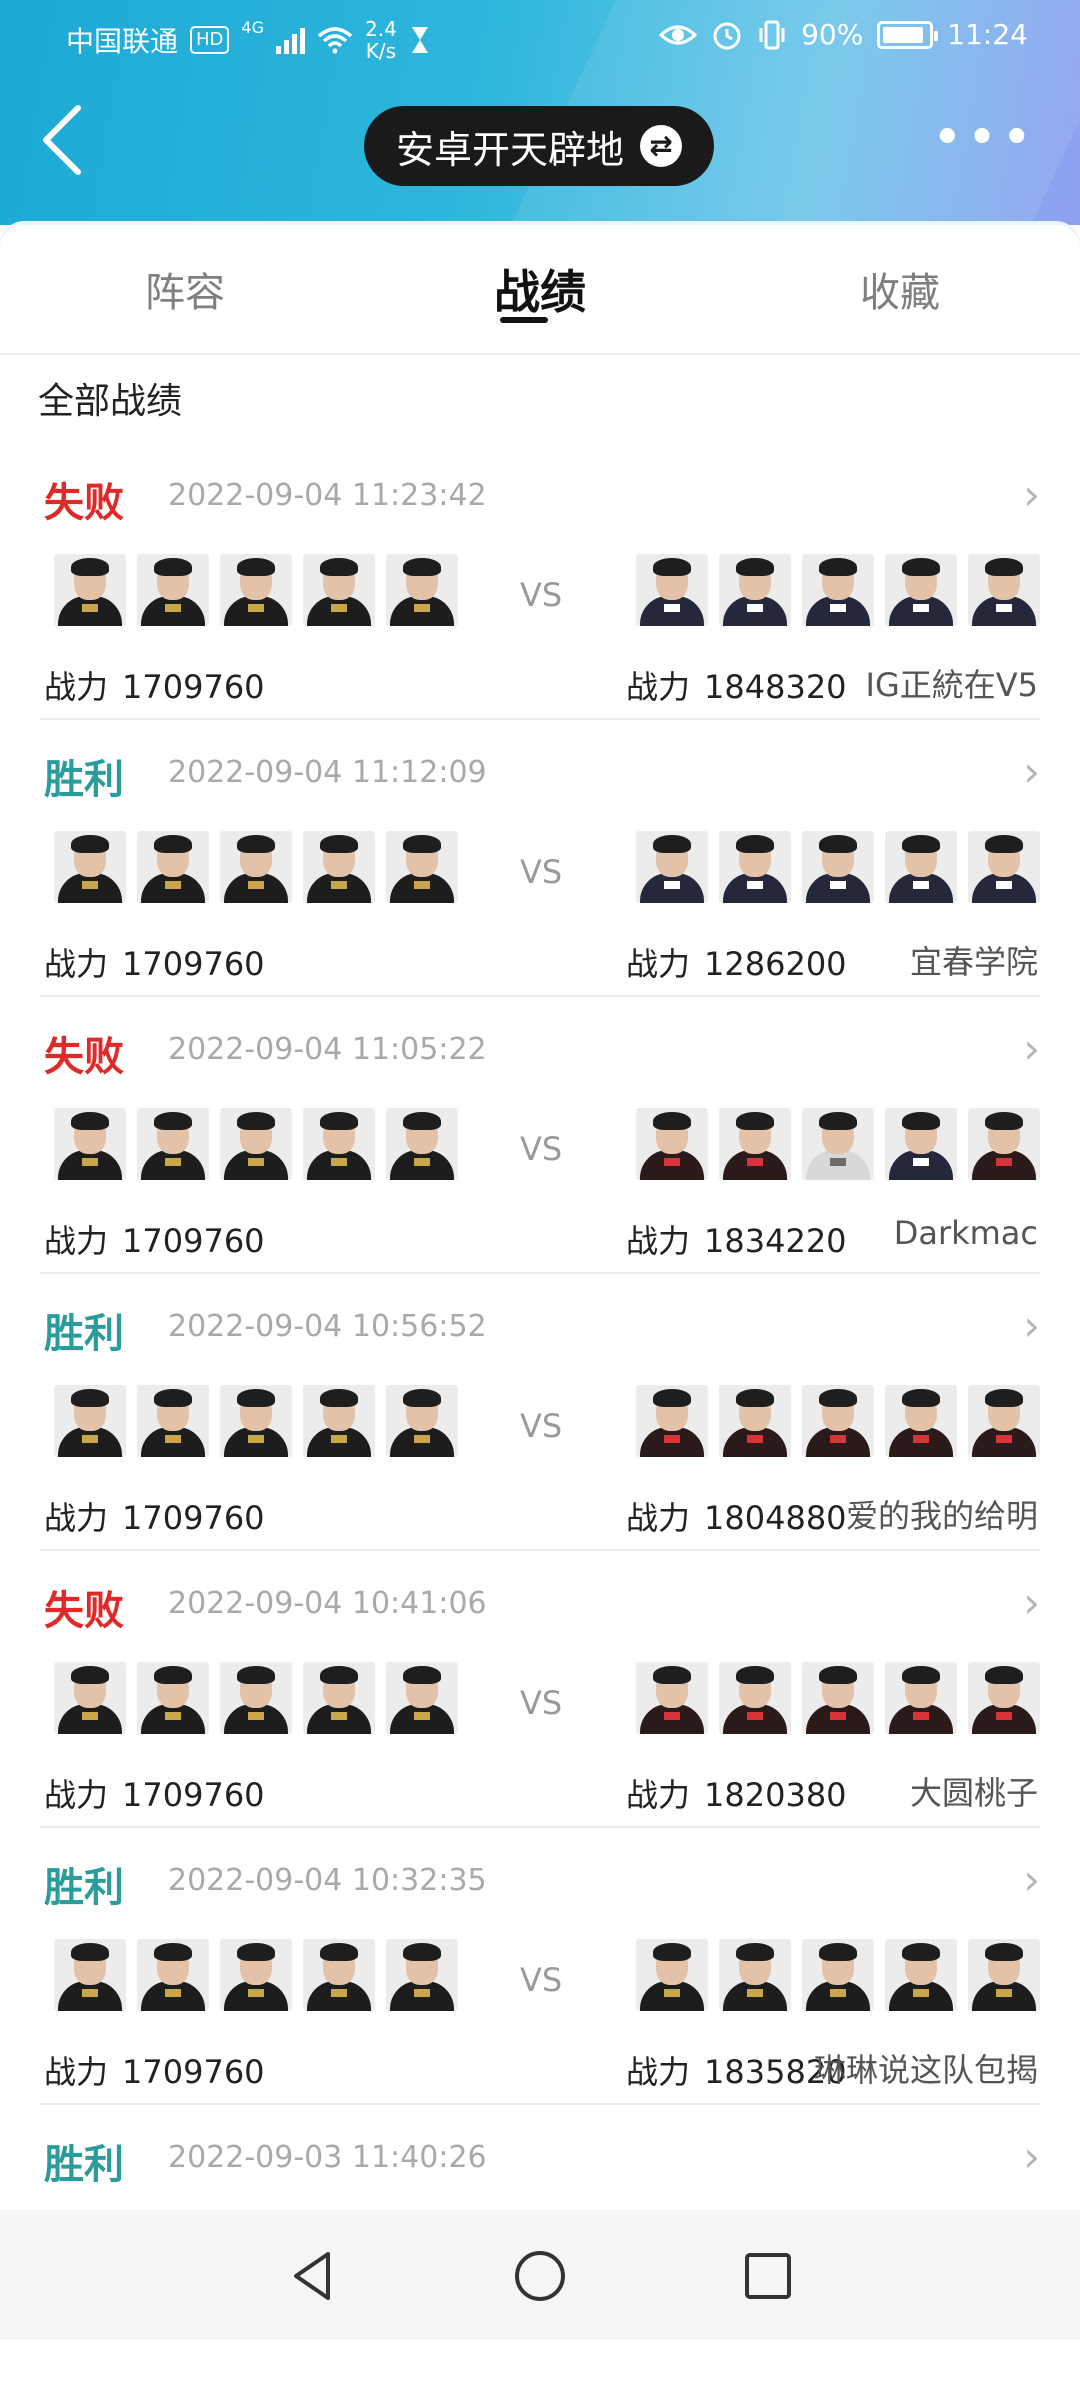  What do you see at coordinates (678, 34) in the screenshot?
I see `eye-icon` at bounding box center [678, 34].